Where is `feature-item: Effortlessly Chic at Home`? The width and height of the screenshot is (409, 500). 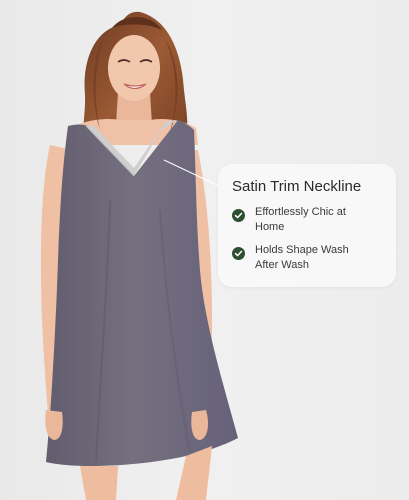
feature-item: Effortlessly Chic at Home is located at coordinates (308, 220).